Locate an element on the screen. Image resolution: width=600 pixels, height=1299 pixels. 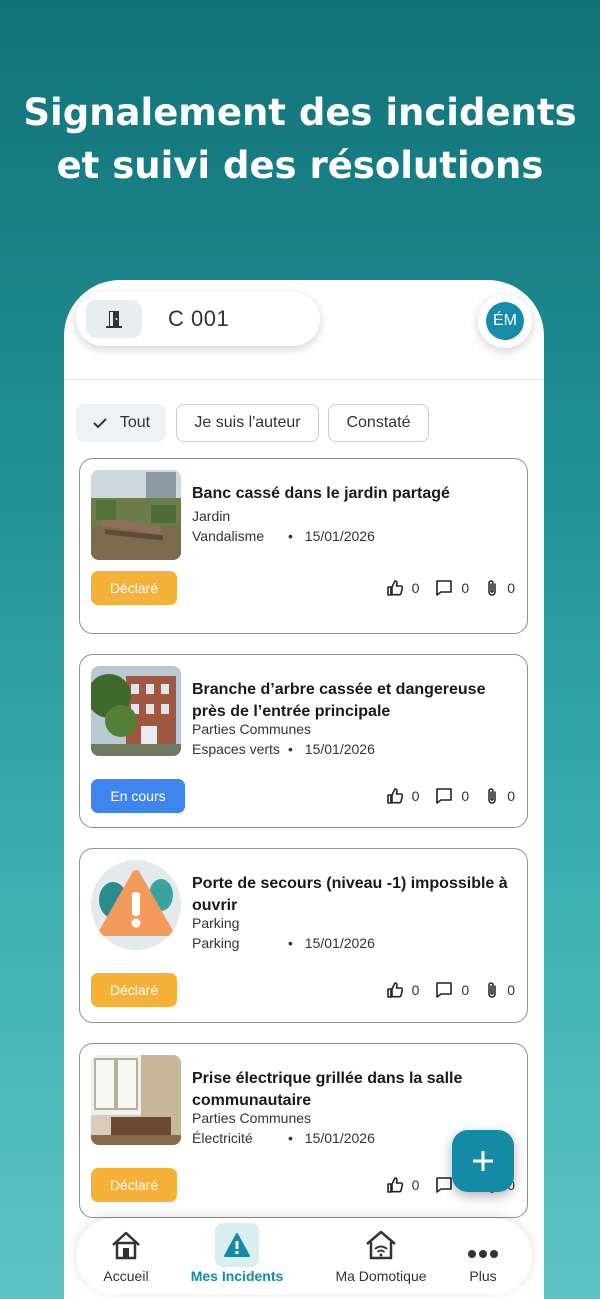
incident-title: Banc cassé dans le jardin partagé is located at coordinates (321, 493).